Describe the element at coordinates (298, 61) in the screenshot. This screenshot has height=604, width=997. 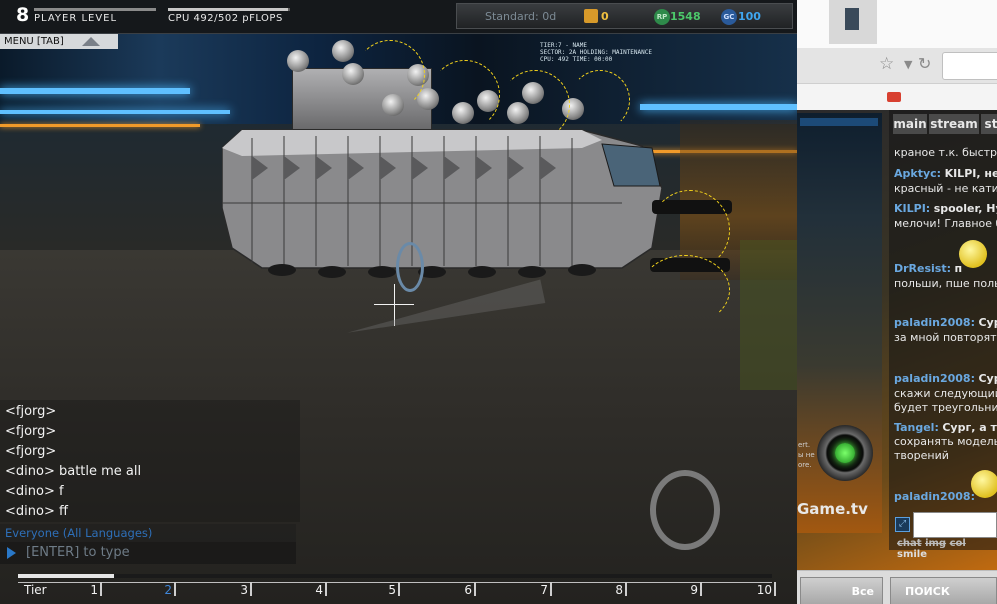
I see `turret` at that location.